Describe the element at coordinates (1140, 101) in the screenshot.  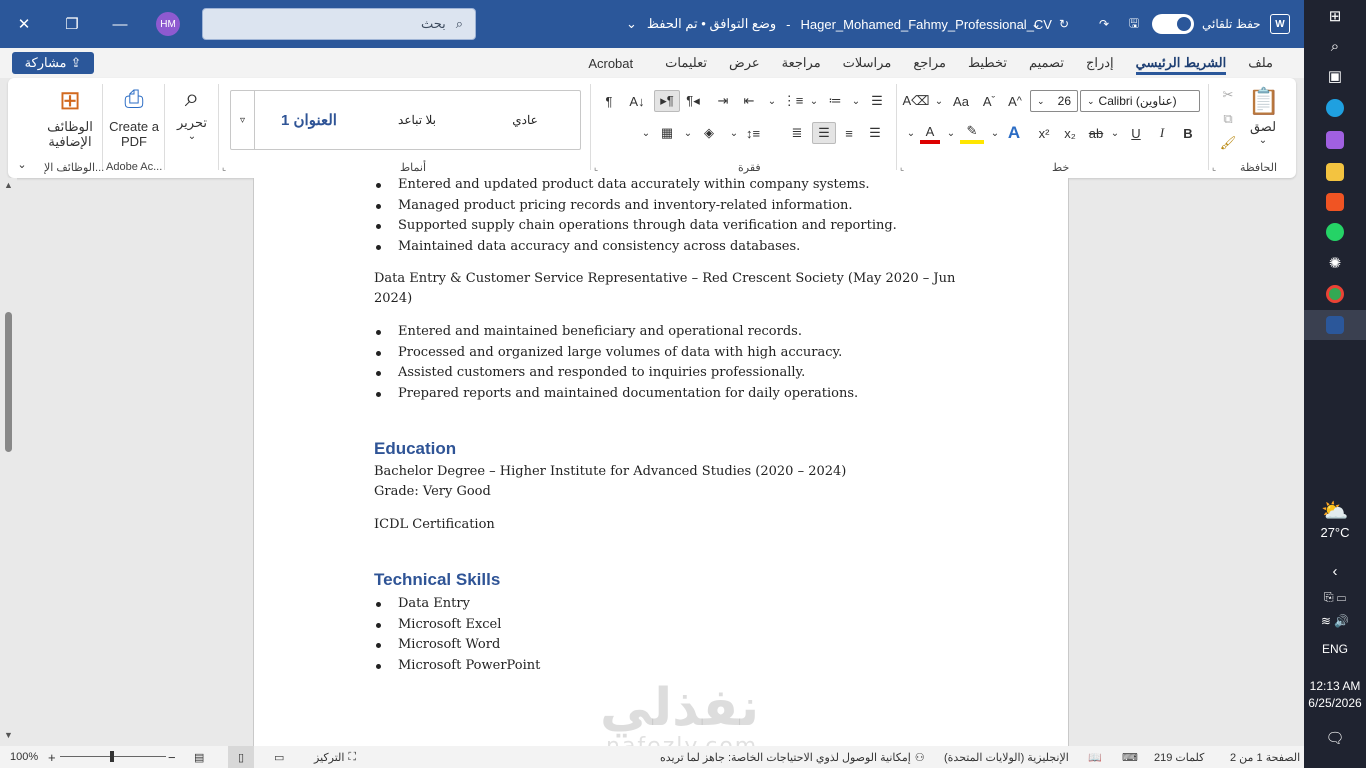
I see `font-family-select: ⌄ Calibri (عناوين)` at that location.